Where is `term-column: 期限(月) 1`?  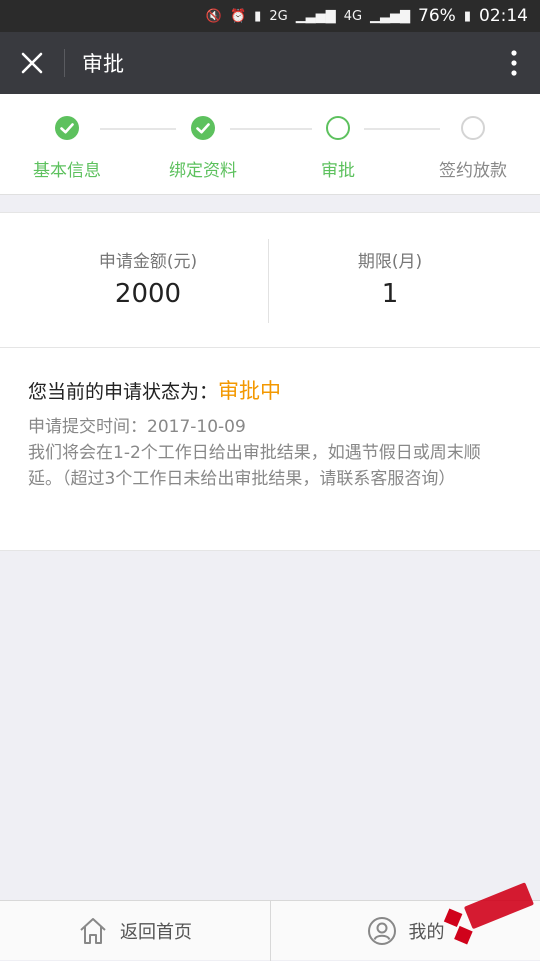
term-column: 期限(月) 1 is located at coordinates (390, 281).